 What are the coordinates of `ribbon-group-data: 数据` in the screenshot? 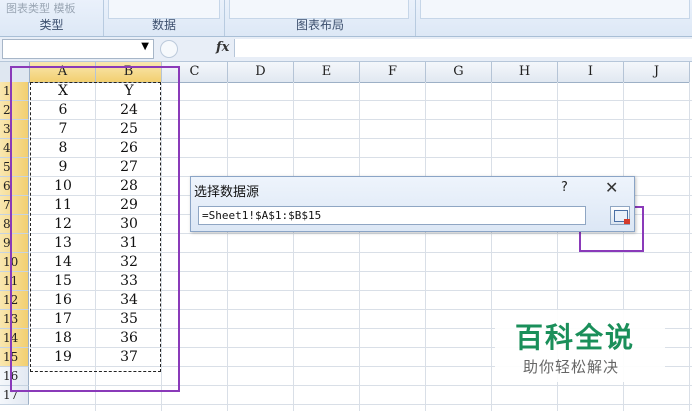 It's located at (164, 18).